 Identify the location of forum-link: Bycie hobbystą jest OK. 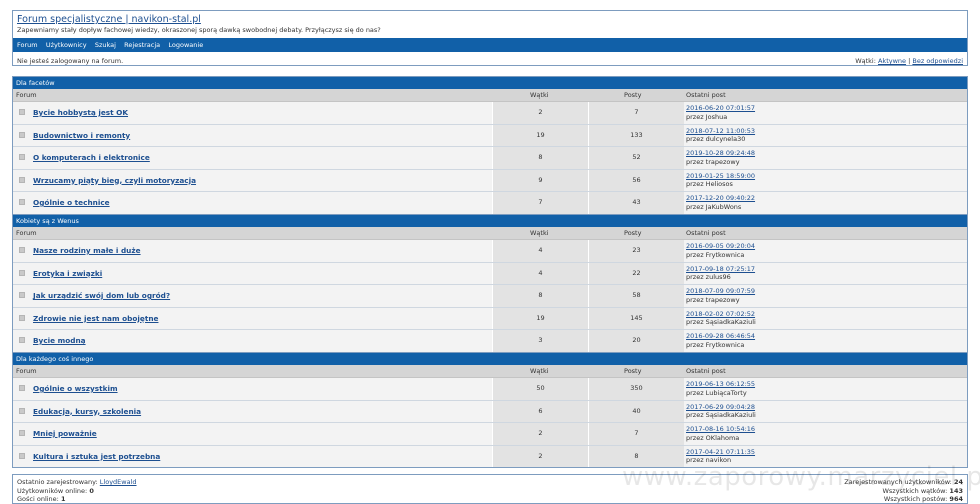
(80, 112).